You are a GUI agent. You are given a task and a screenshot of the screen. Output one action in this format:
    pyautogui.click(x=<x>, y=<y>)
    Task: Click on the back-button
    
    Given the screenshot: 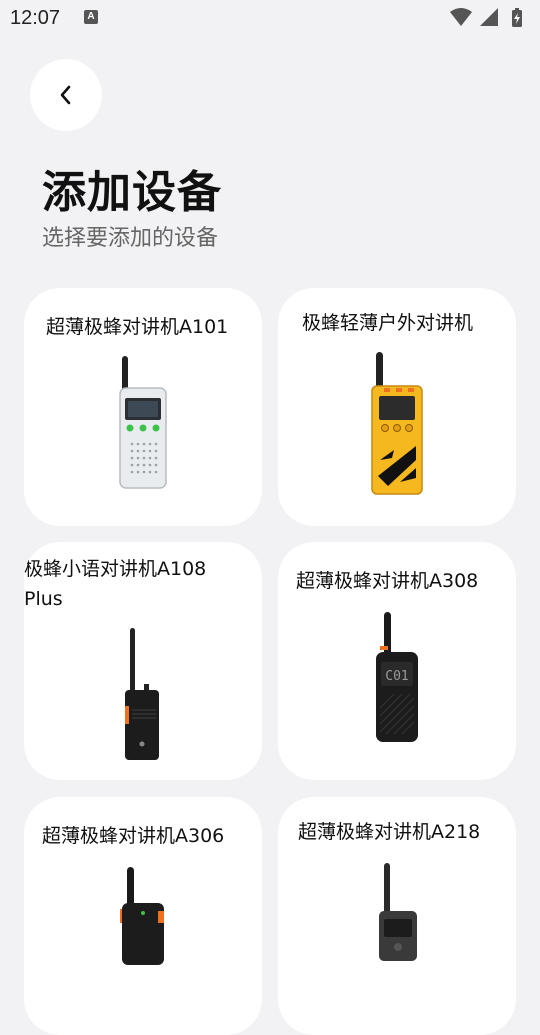 What is the action you would take?
    pyautogui.click(x=66, y=95)
    